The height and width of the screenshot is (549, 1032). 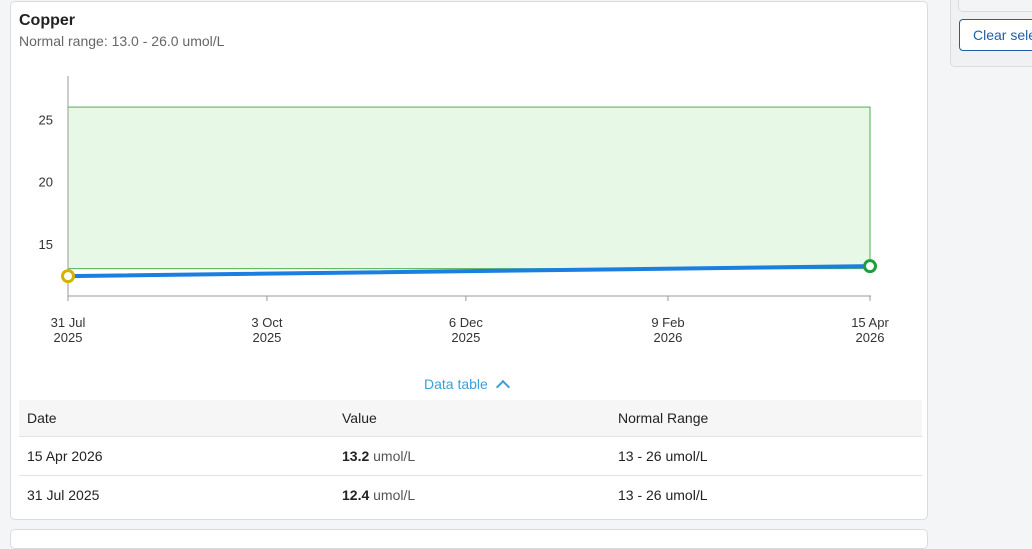 I want to click on header-value: Value, so click(x=472, y=418).